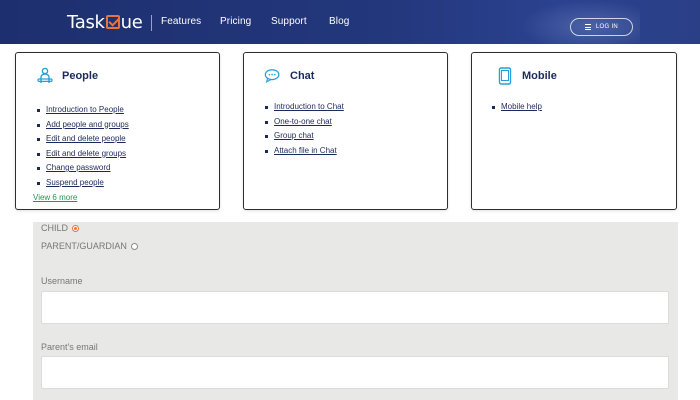  What do you see at coordinates (235, 21) in the screenshot?
I see `nav-link-pricing: Pricing` at bounding box center [235, 21].